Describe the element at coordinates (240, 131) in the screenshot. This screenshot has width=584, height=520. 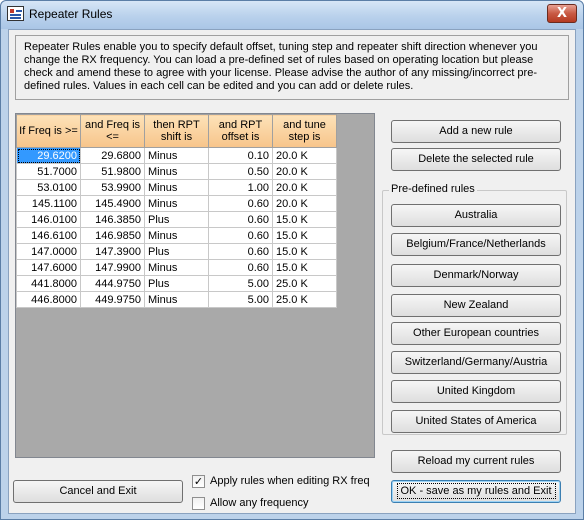
I see `column-header-offset: and RPT offset is` at that location.